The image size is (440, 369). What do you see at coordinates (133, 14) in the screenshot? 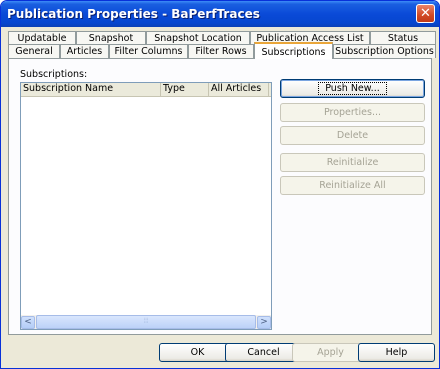
I see `window-title: Publication Properties - BaPerfTraces` at bounding box center [133, 14].